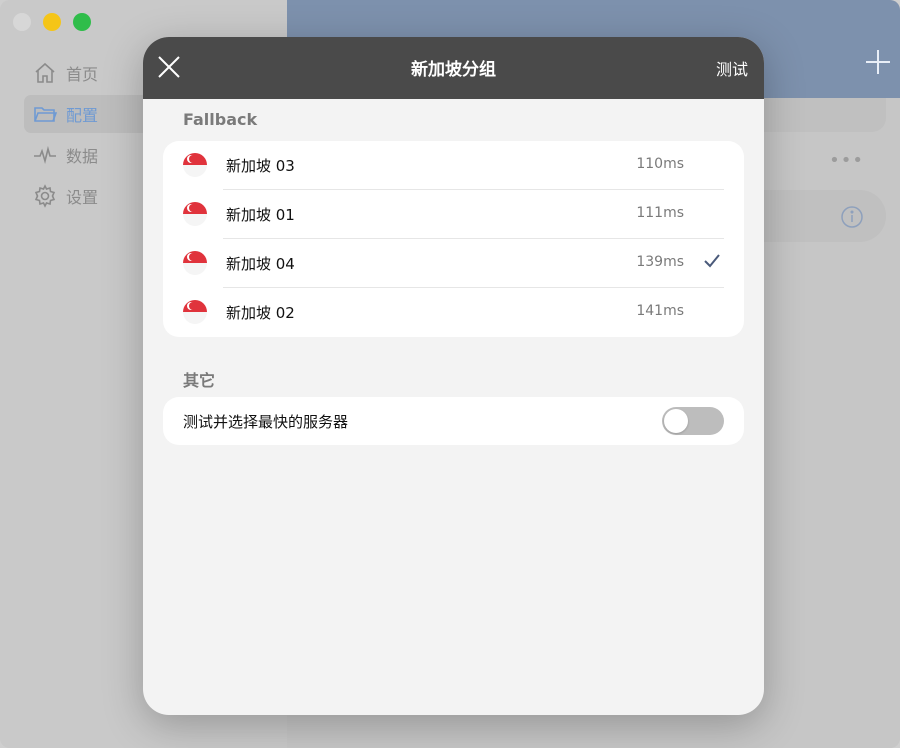 The width and height of the screenshot is (900, 748). What do you see at coordinates (660, 164) in the screenshot?
I see `server-latency: 110ms` at bounding box center [660, 164].